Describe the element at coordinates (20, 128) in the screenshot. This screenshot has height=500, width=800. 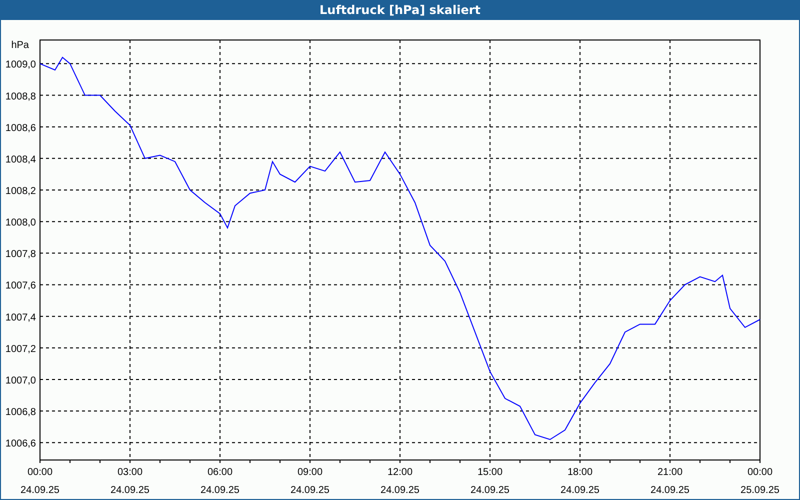
I see `y-tick-label: 1008,6` at that location.